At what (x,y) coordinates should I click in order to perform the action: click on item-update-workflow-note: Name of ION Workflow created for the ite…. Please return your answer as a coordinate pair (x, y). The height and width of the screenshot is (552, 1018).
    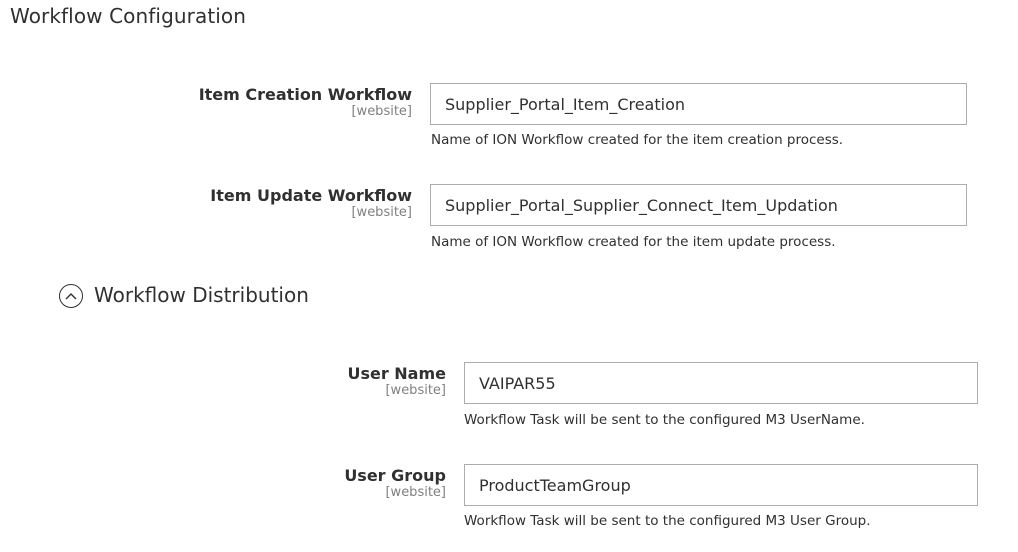
    Looking at the image, I should click on (633, 242).